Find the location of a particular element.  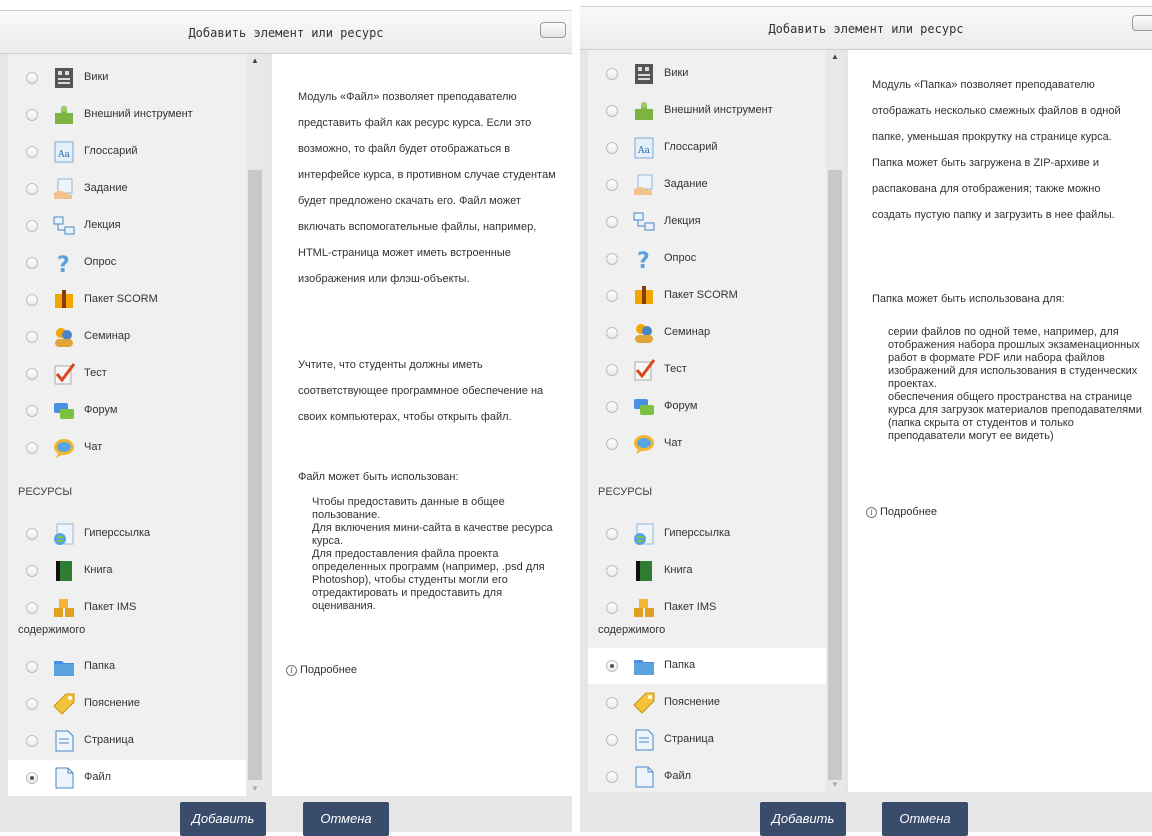

description-paragraph: Файл может быть использован: is located at coordinates (378, 477).